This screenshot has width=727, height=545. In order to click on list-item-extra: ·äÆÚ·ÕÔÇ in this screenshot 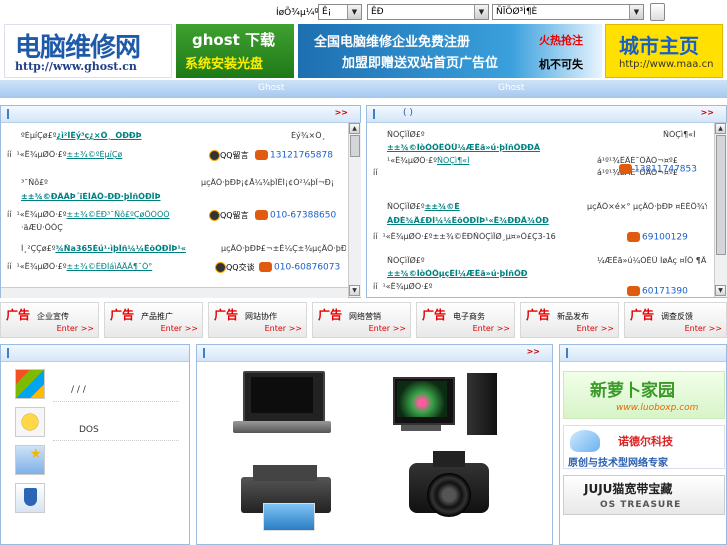, I will do `click(42, 227)`.